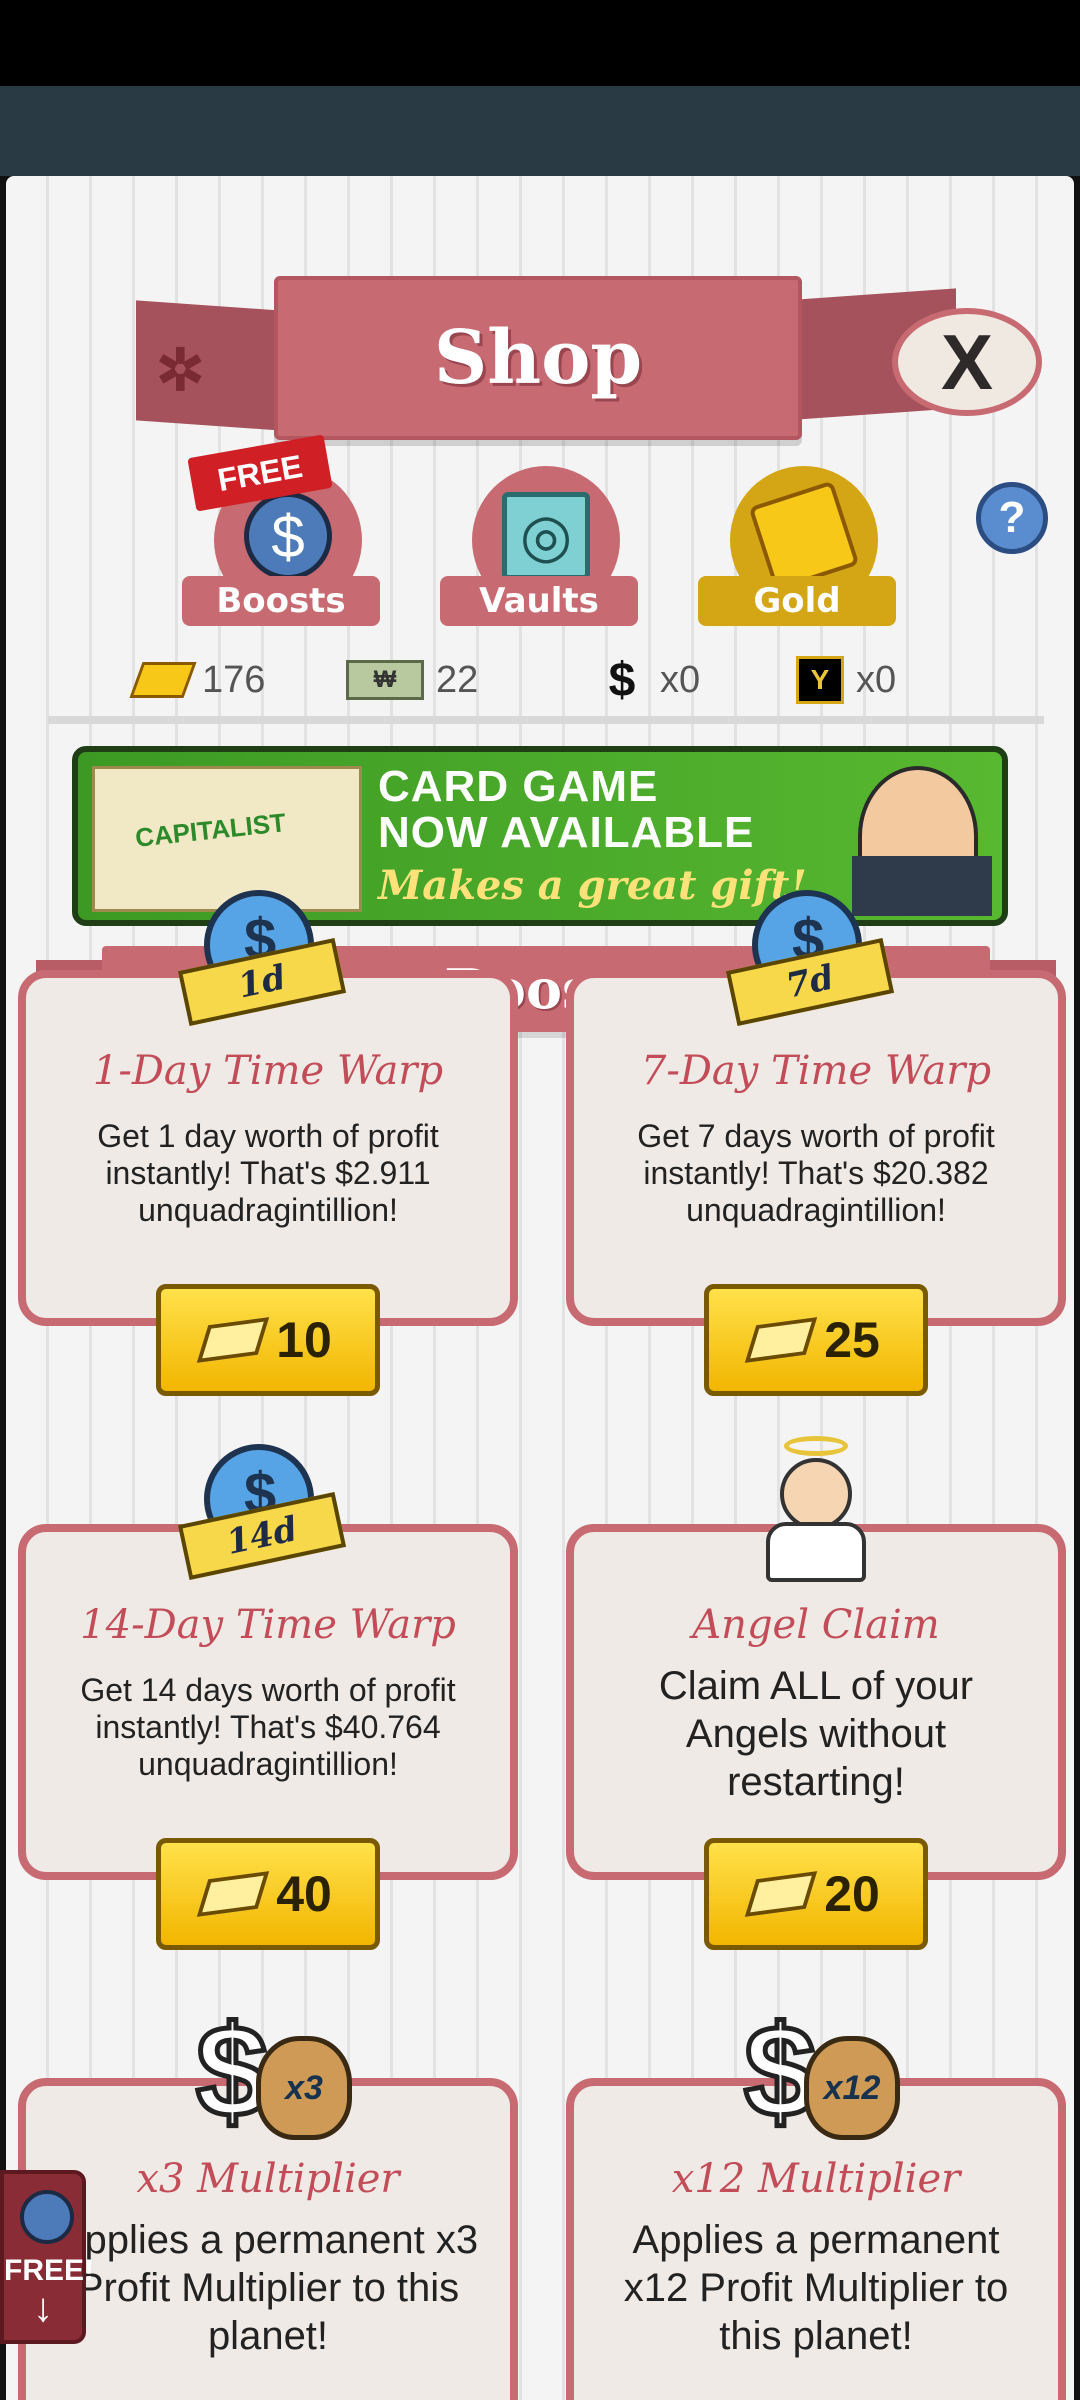  I want to click on multiplier-balance: $ x0, so click(648, 680).